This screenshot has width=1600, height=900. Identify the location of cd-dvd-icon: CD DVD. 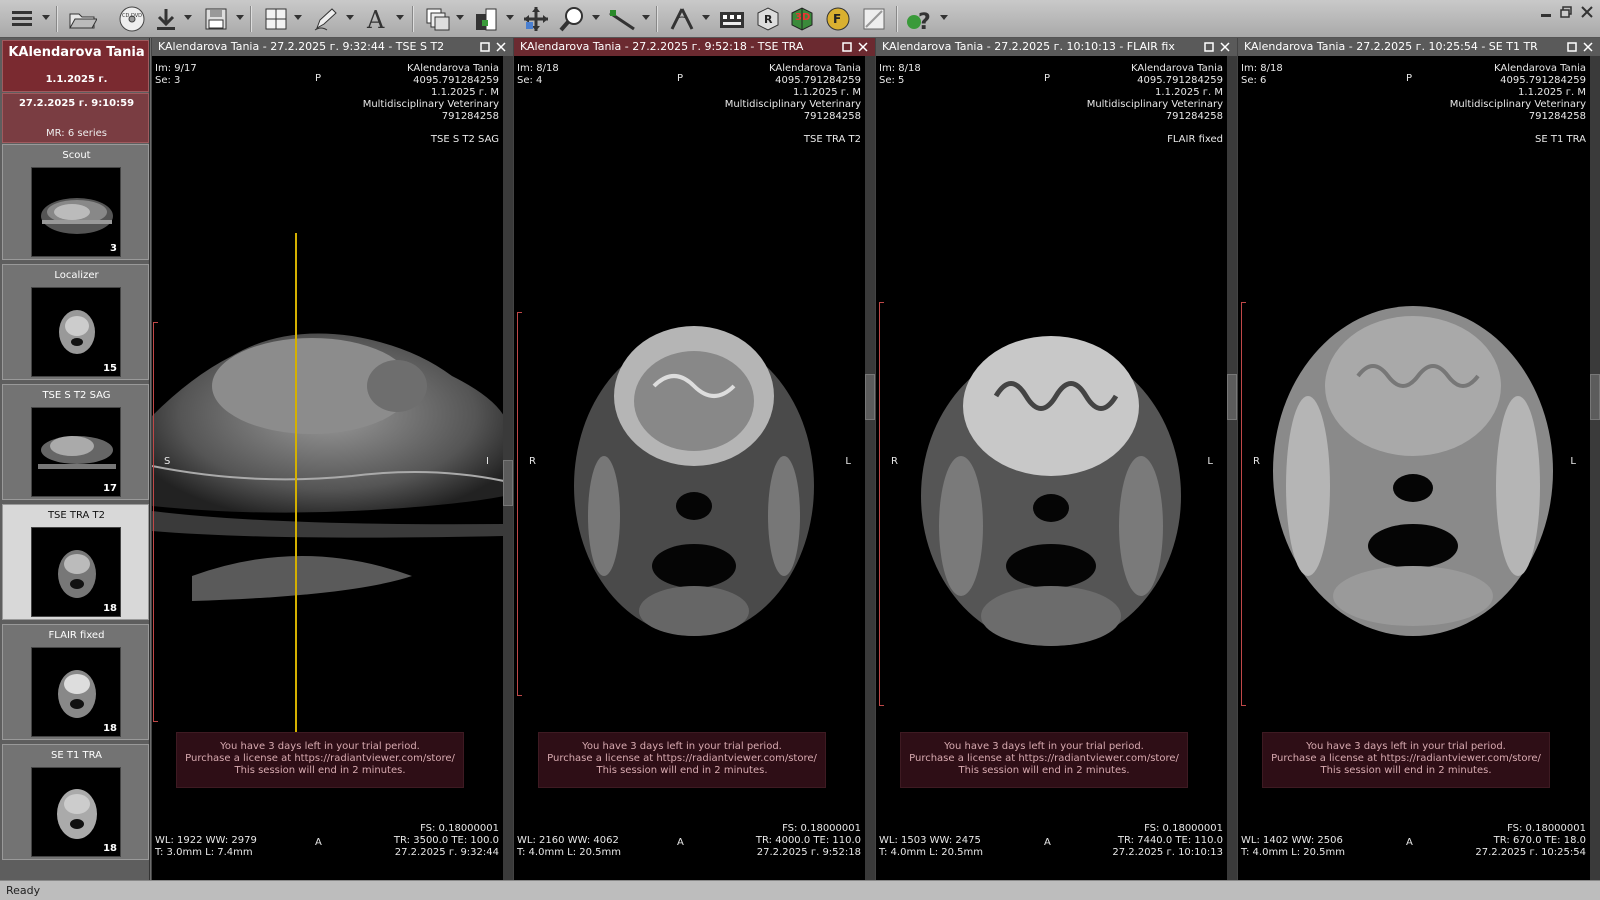
(132, 19).